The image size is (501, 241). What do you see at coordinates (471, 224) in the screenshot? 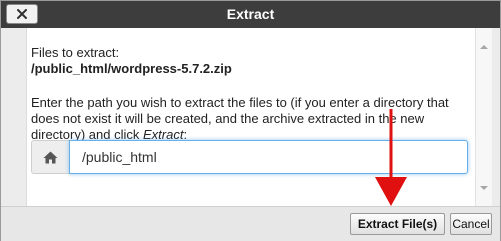
I see `cancel-button: Cancel` at bounding box center [471, 224].